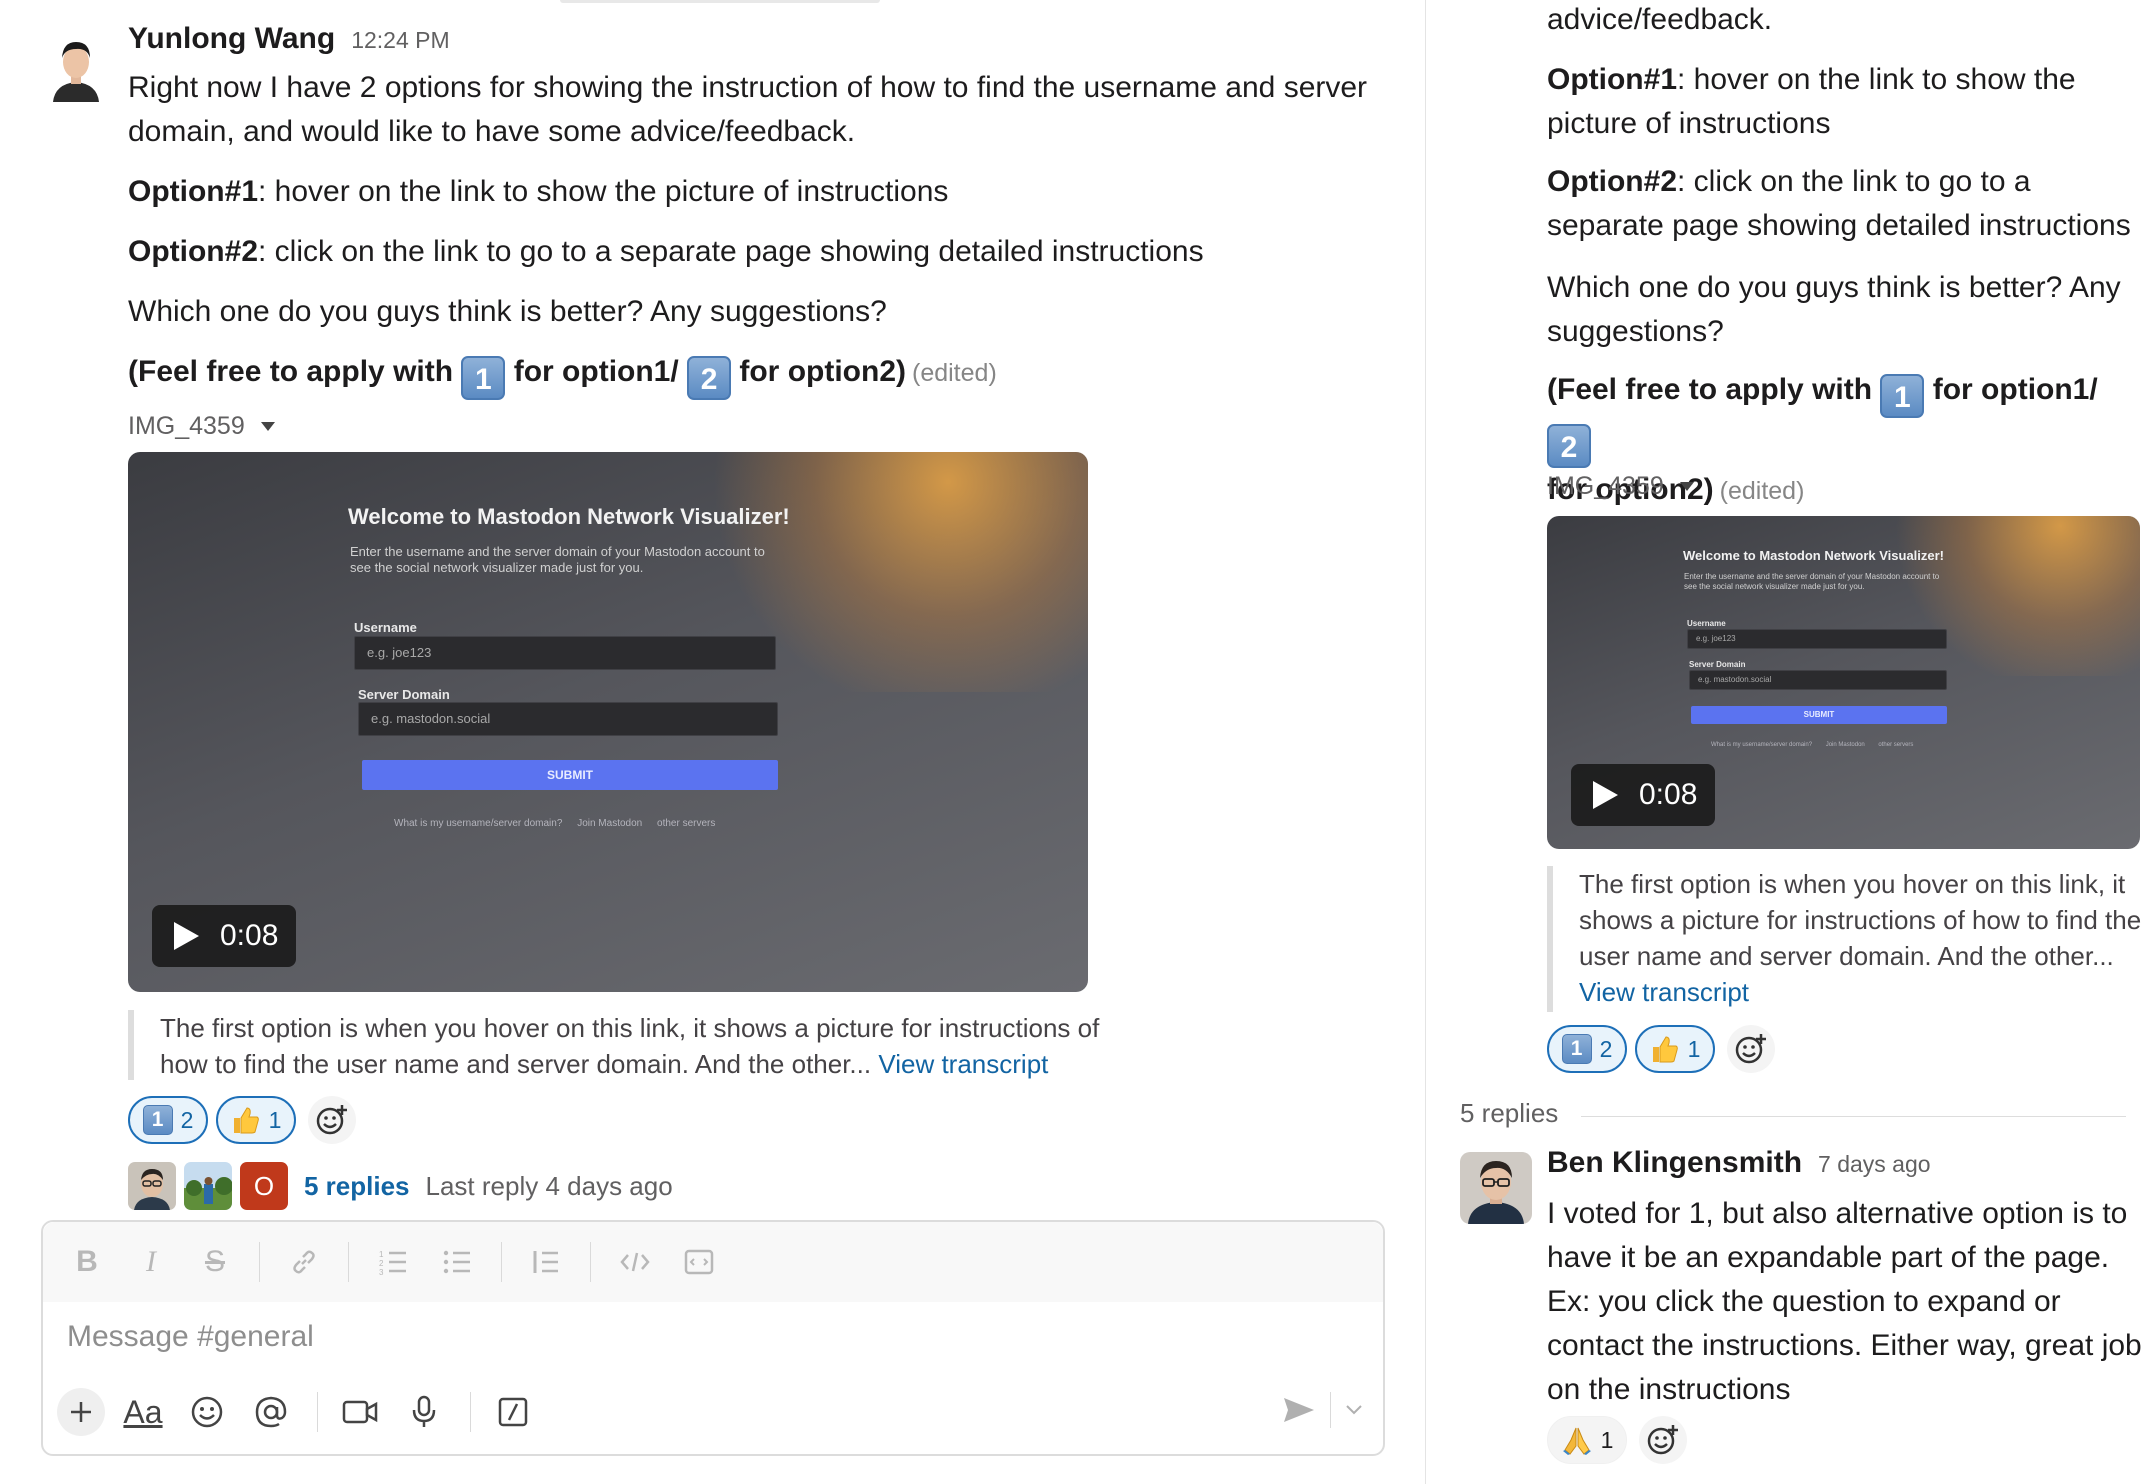 Image resolution: width=2152 pixels, height=1484 pixels. Describe the element at coordinates (635, 1262) in the screenshot. I see `code-icon` at that location.